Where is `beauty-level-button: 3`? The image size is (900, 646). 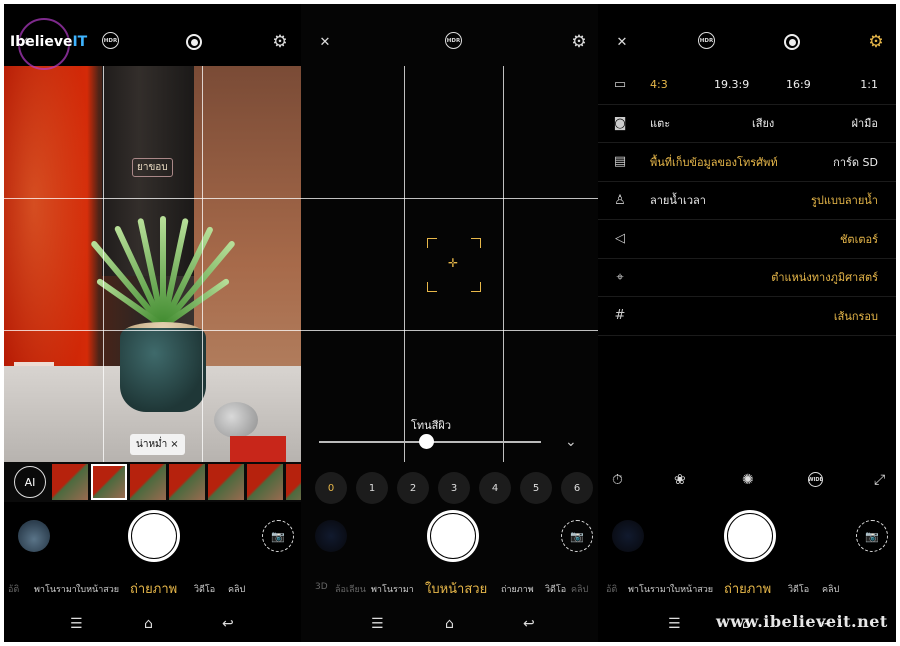
beauty-level-button: 3 is located at coordinates (454, 488).